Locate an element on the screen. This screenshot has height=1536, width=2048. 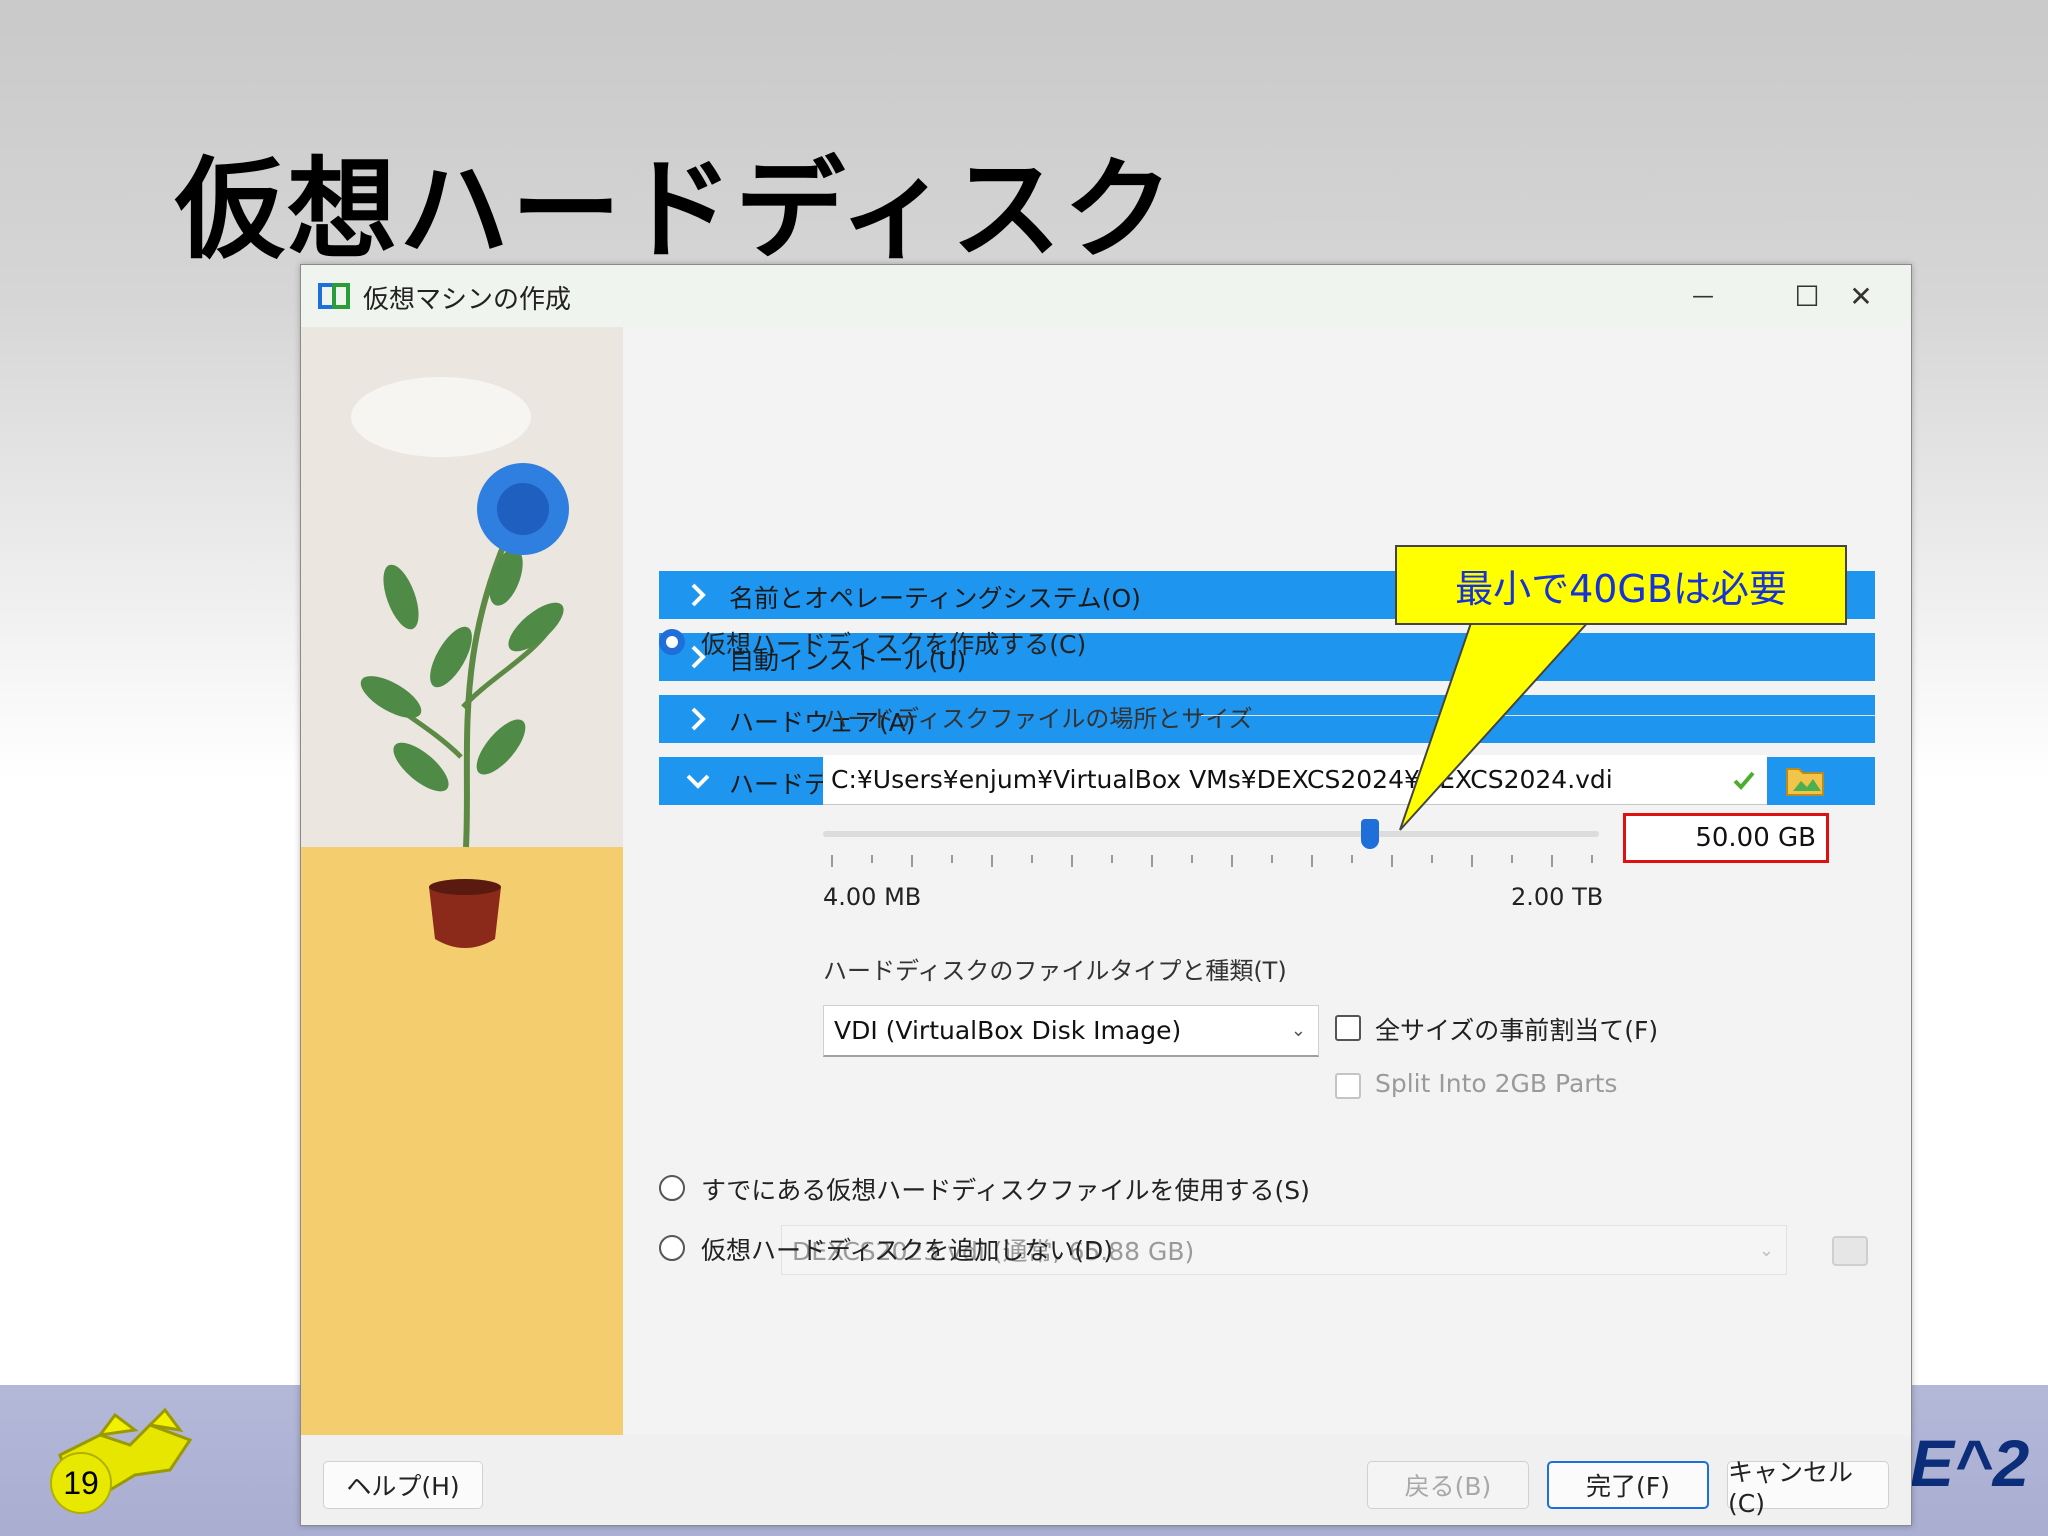
folder-browse-disabled-icon is located at coordinates (1850, 1249).